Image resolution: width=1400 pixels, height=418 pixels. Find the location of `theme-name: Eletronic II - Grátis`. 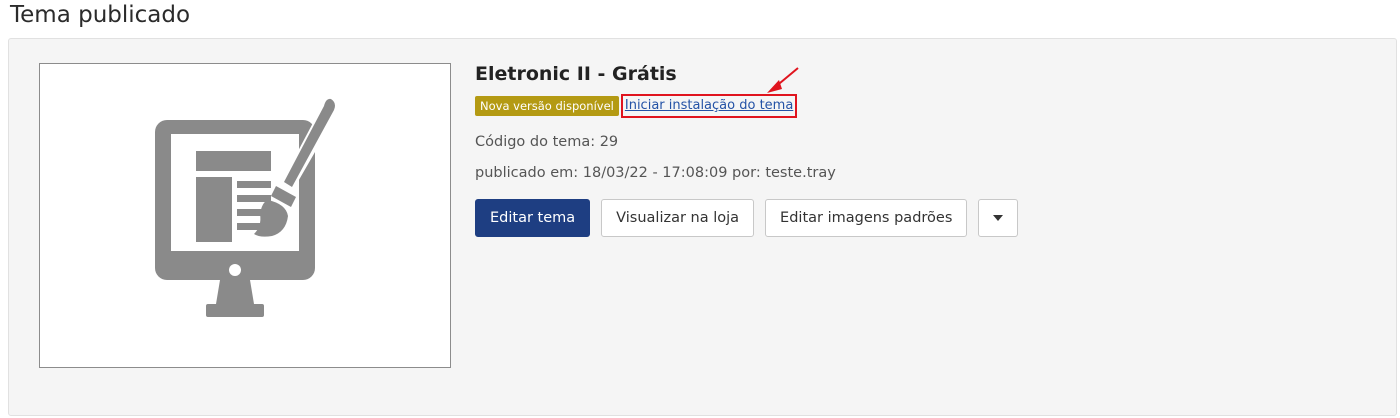

theme-name: Eletronic II - Grátis is located at coordinates (576, 74).